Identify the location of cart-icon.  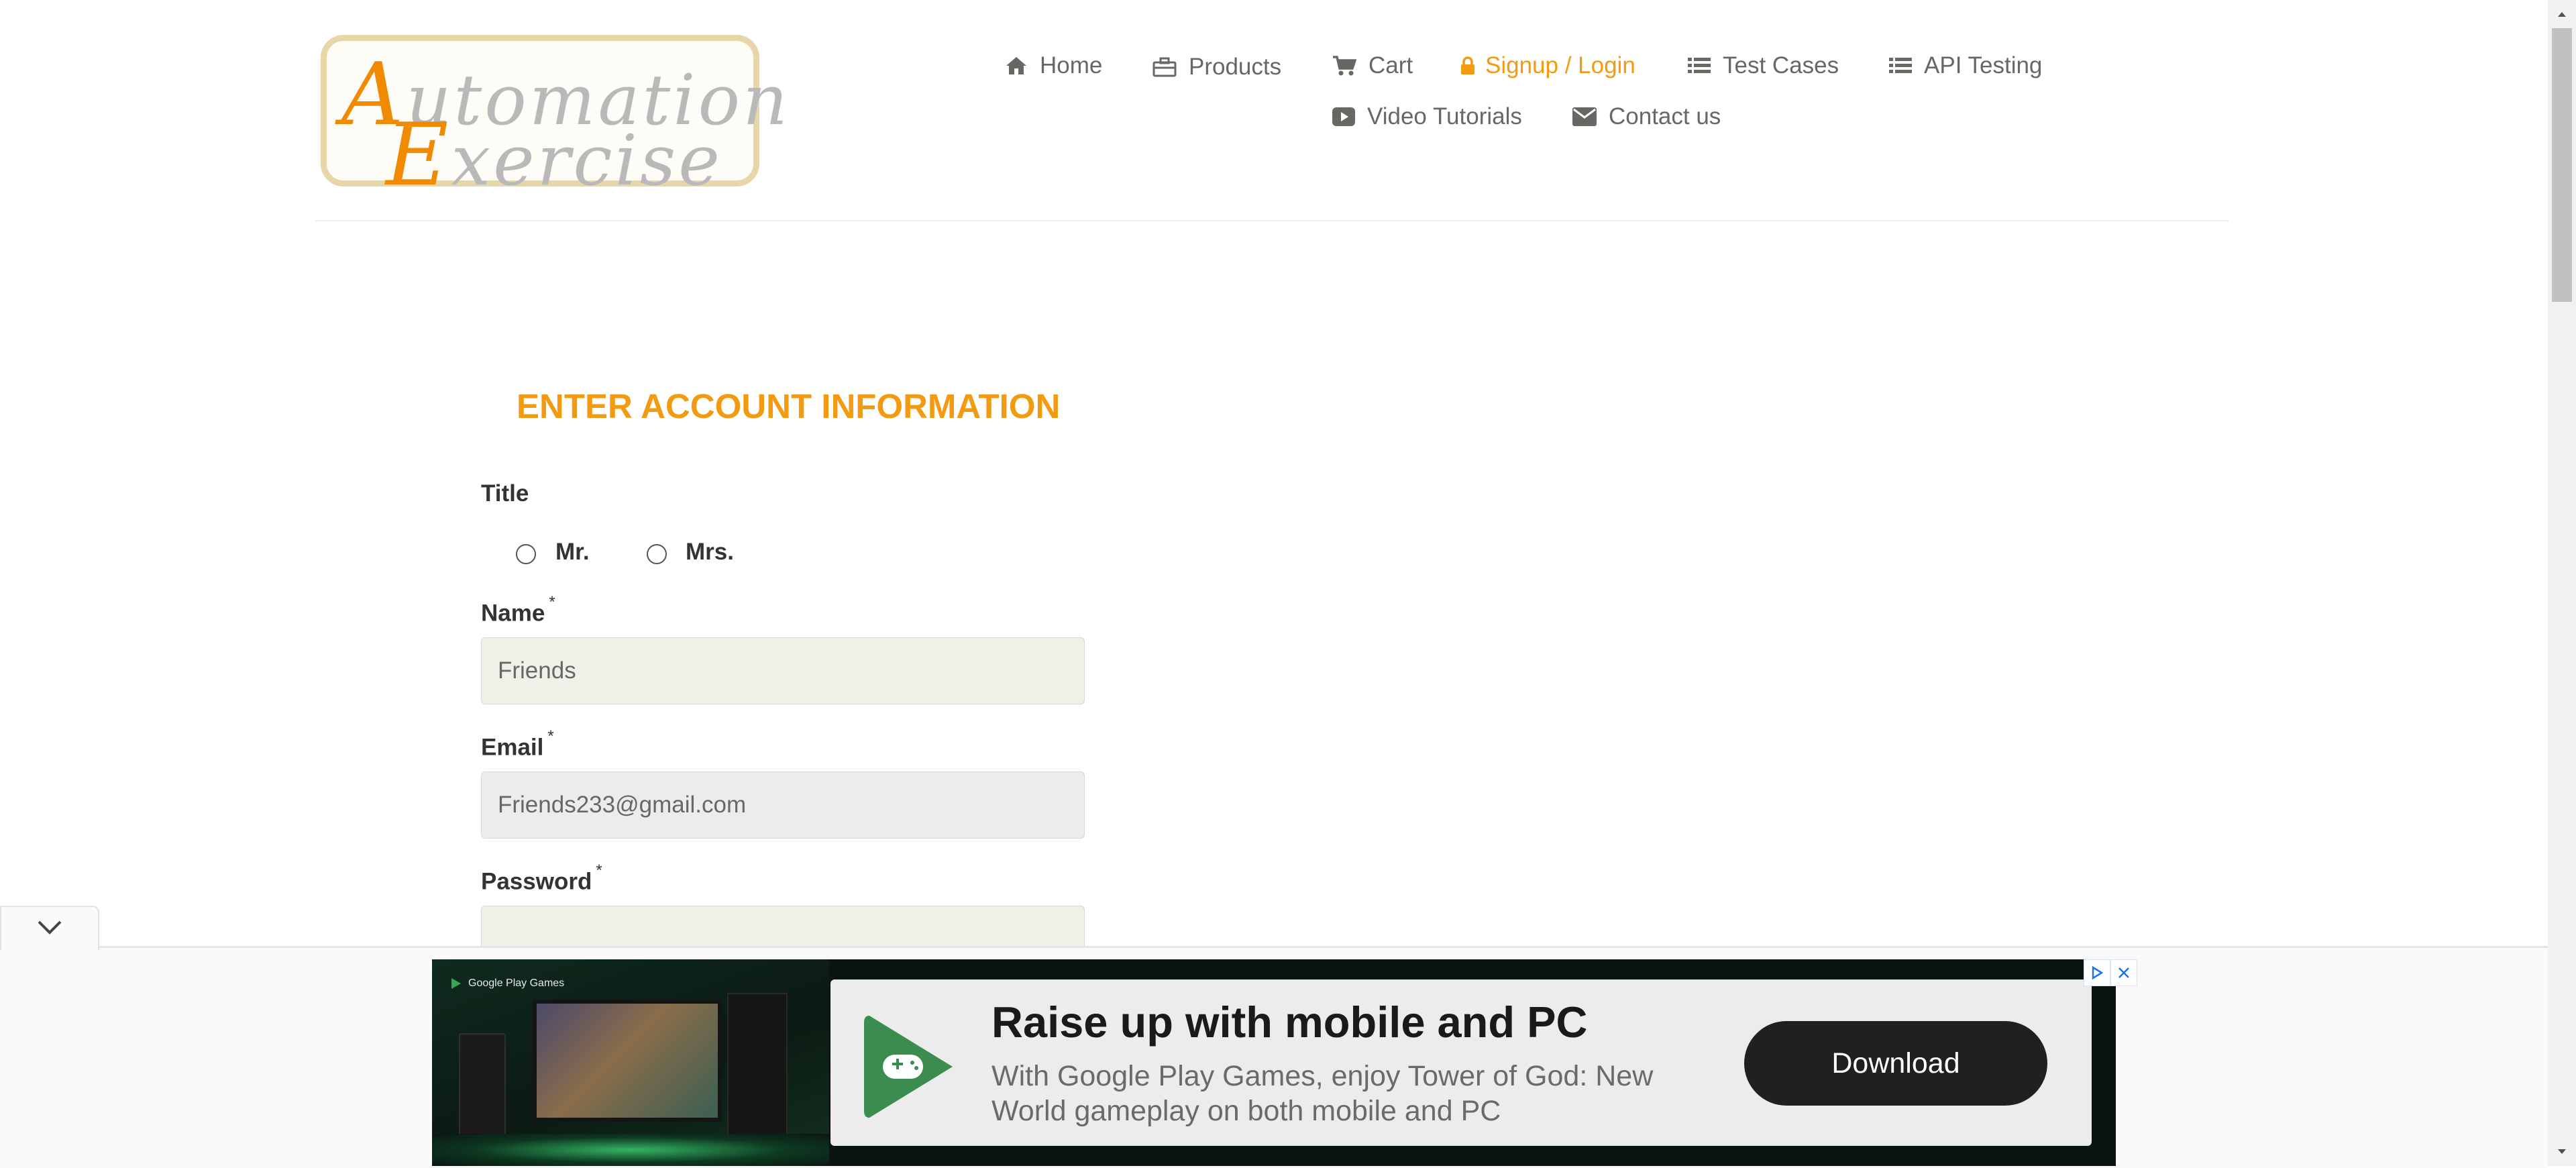
(1344, 65).